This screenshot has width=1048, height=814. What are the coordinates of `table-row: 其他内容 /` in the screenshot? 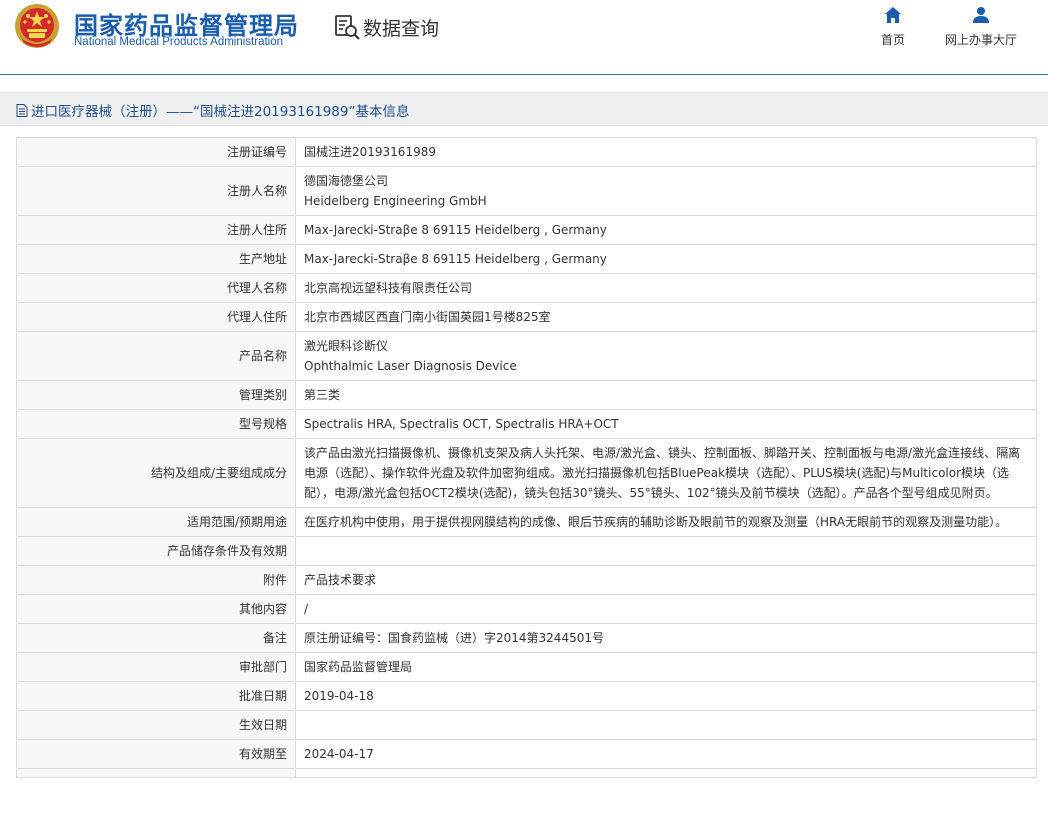 It's located at (526, 609).